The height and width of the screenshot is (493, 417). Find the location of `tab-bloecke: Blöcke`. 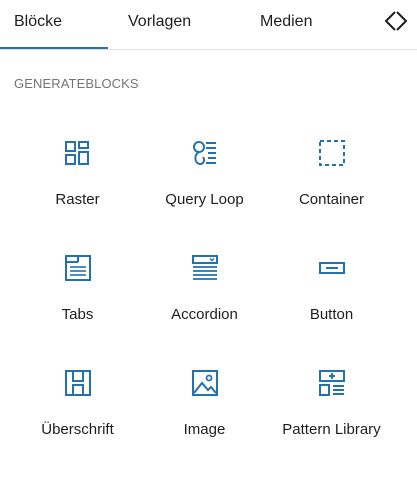

tab-bloecke: Blöcke is located at coordinates (38, 24).